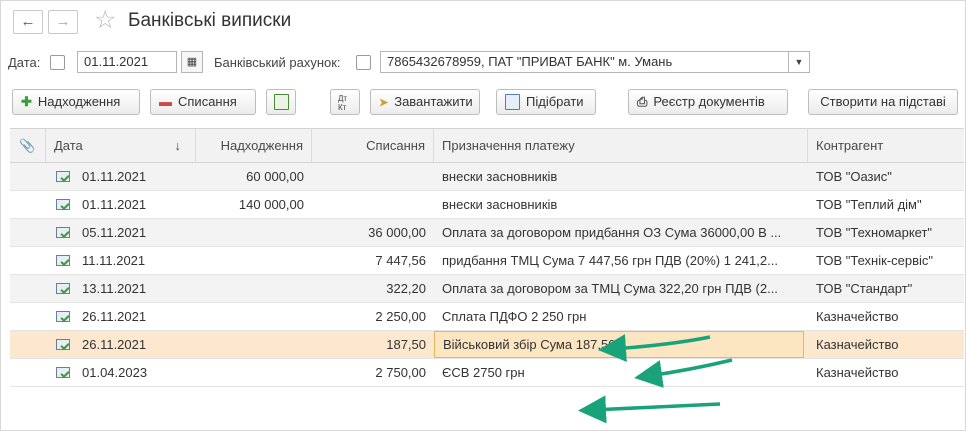 This screenshot has width=966, height=431. What do you see at coordinates (24, 62) in the screenshot?
I see `date-label: Дата:` at bounding box center [24, 62].